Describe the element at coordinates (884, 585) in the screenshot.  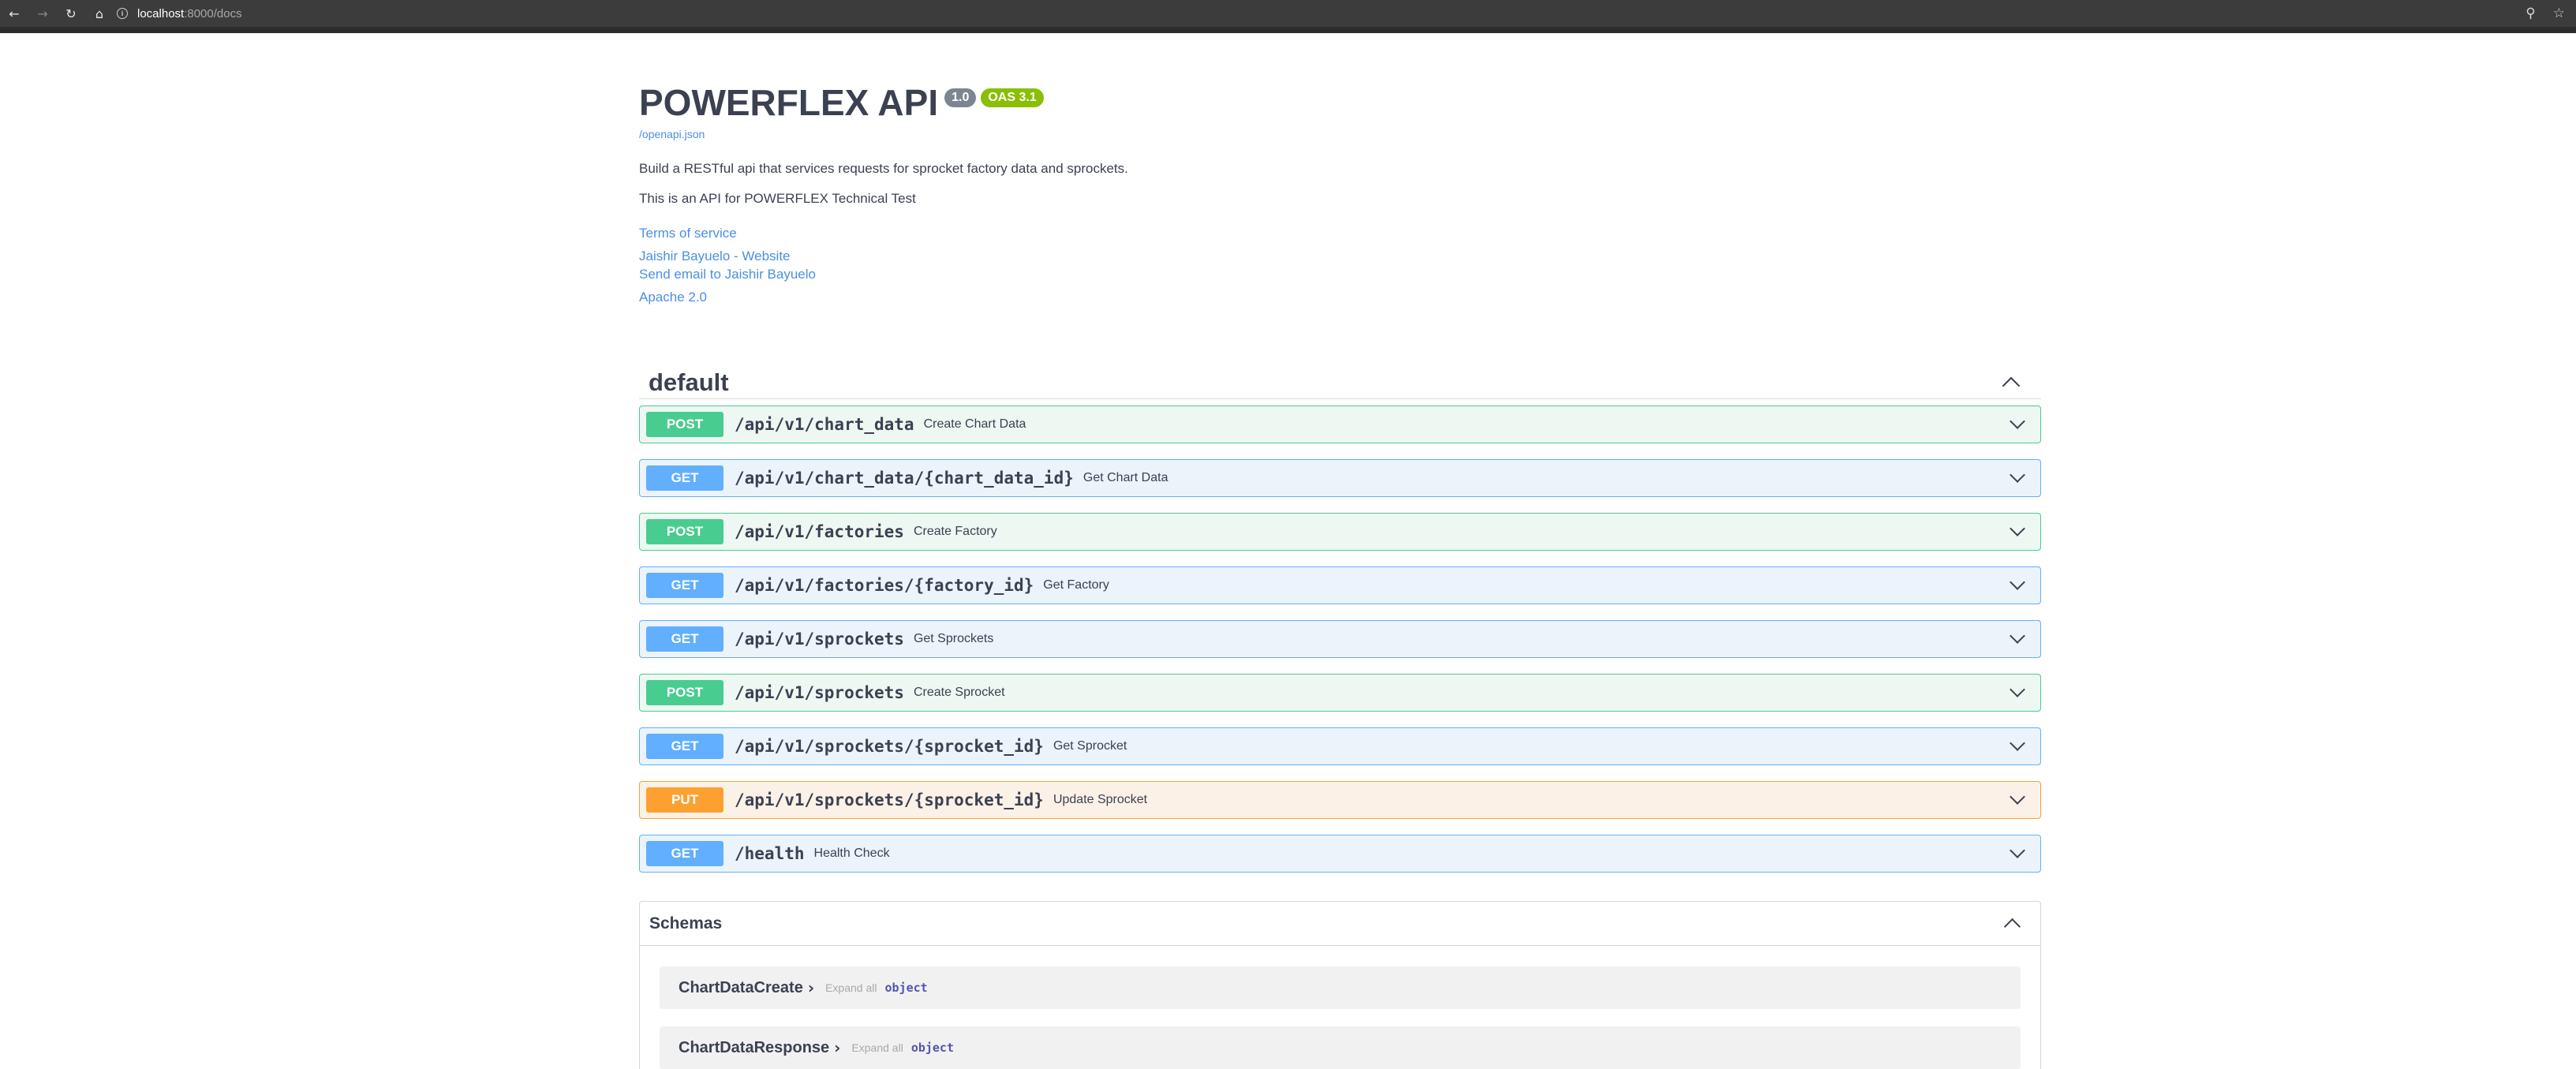
I see `operation-path: /api/v1/factories/{factory_id}` at that location.